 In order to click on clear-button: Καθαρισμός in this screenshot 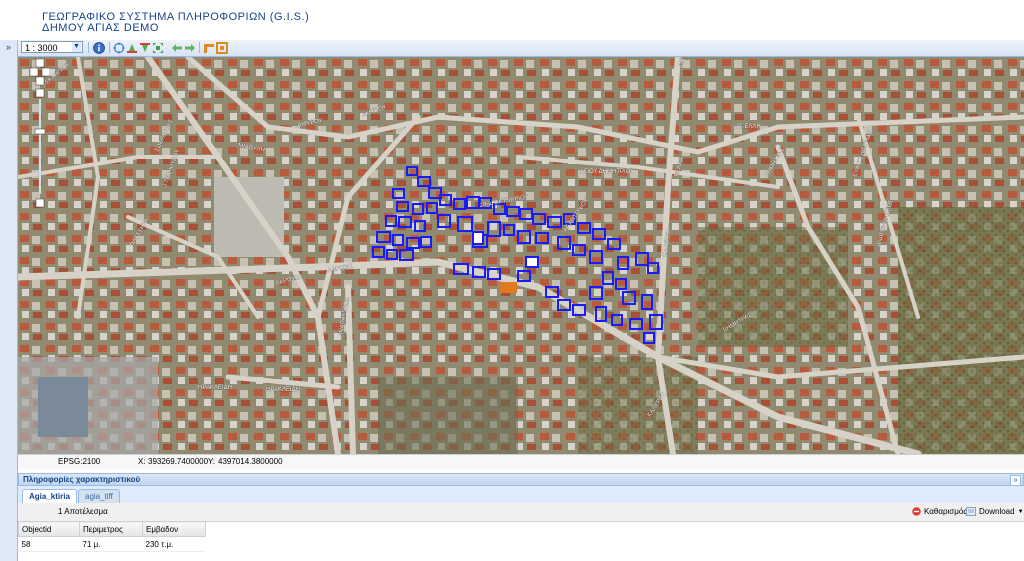, I will do `click(939, 511)`.